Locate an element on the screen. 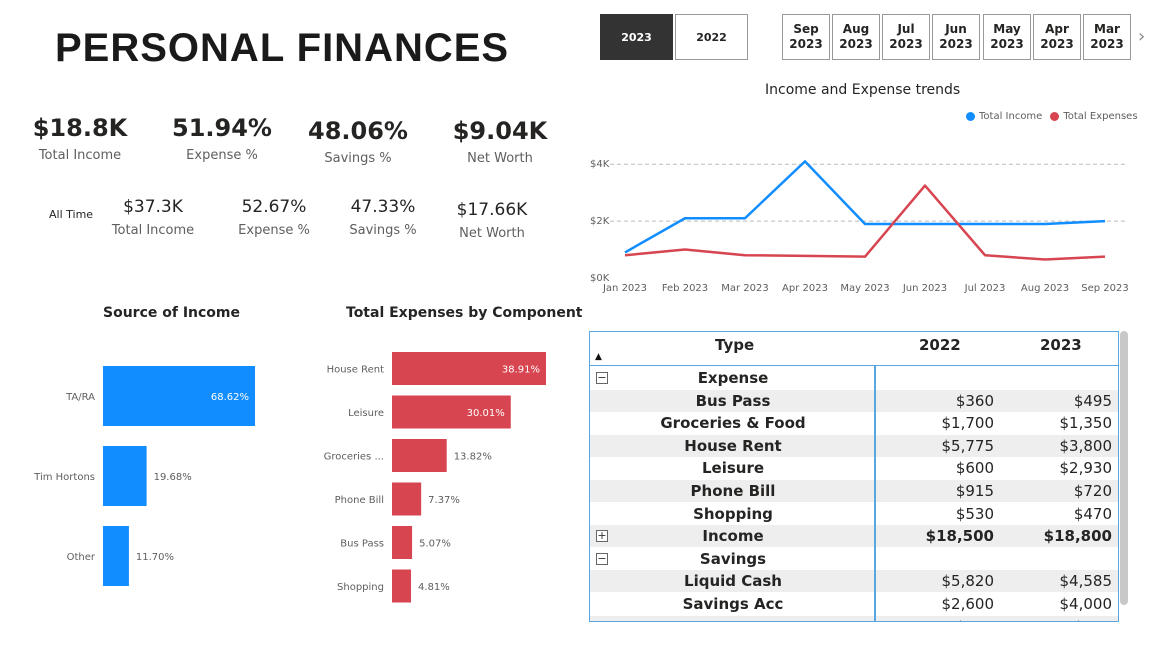 The image size is (1153, 648). bar-data-label: 68.62% is located at coordinates (230, 397).